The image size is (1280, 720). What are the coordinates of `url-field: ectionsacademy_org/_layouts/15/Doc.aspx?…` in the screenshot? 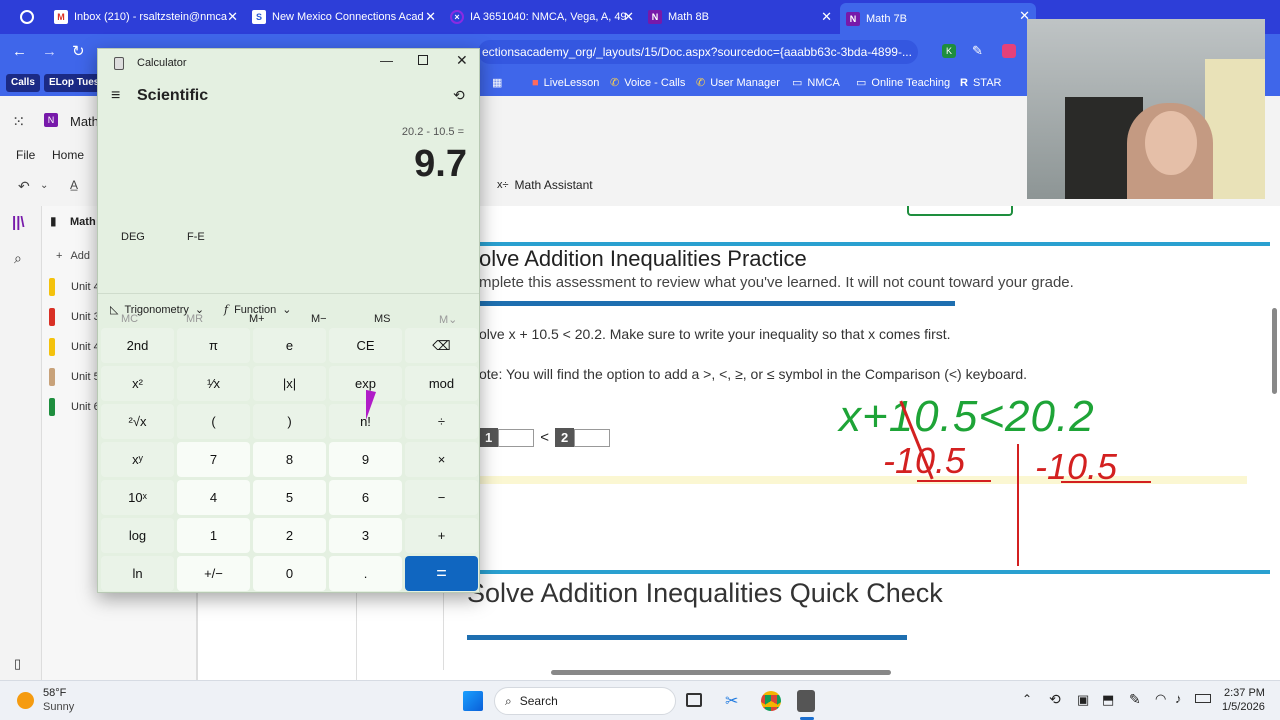 It's located at (698, 52).